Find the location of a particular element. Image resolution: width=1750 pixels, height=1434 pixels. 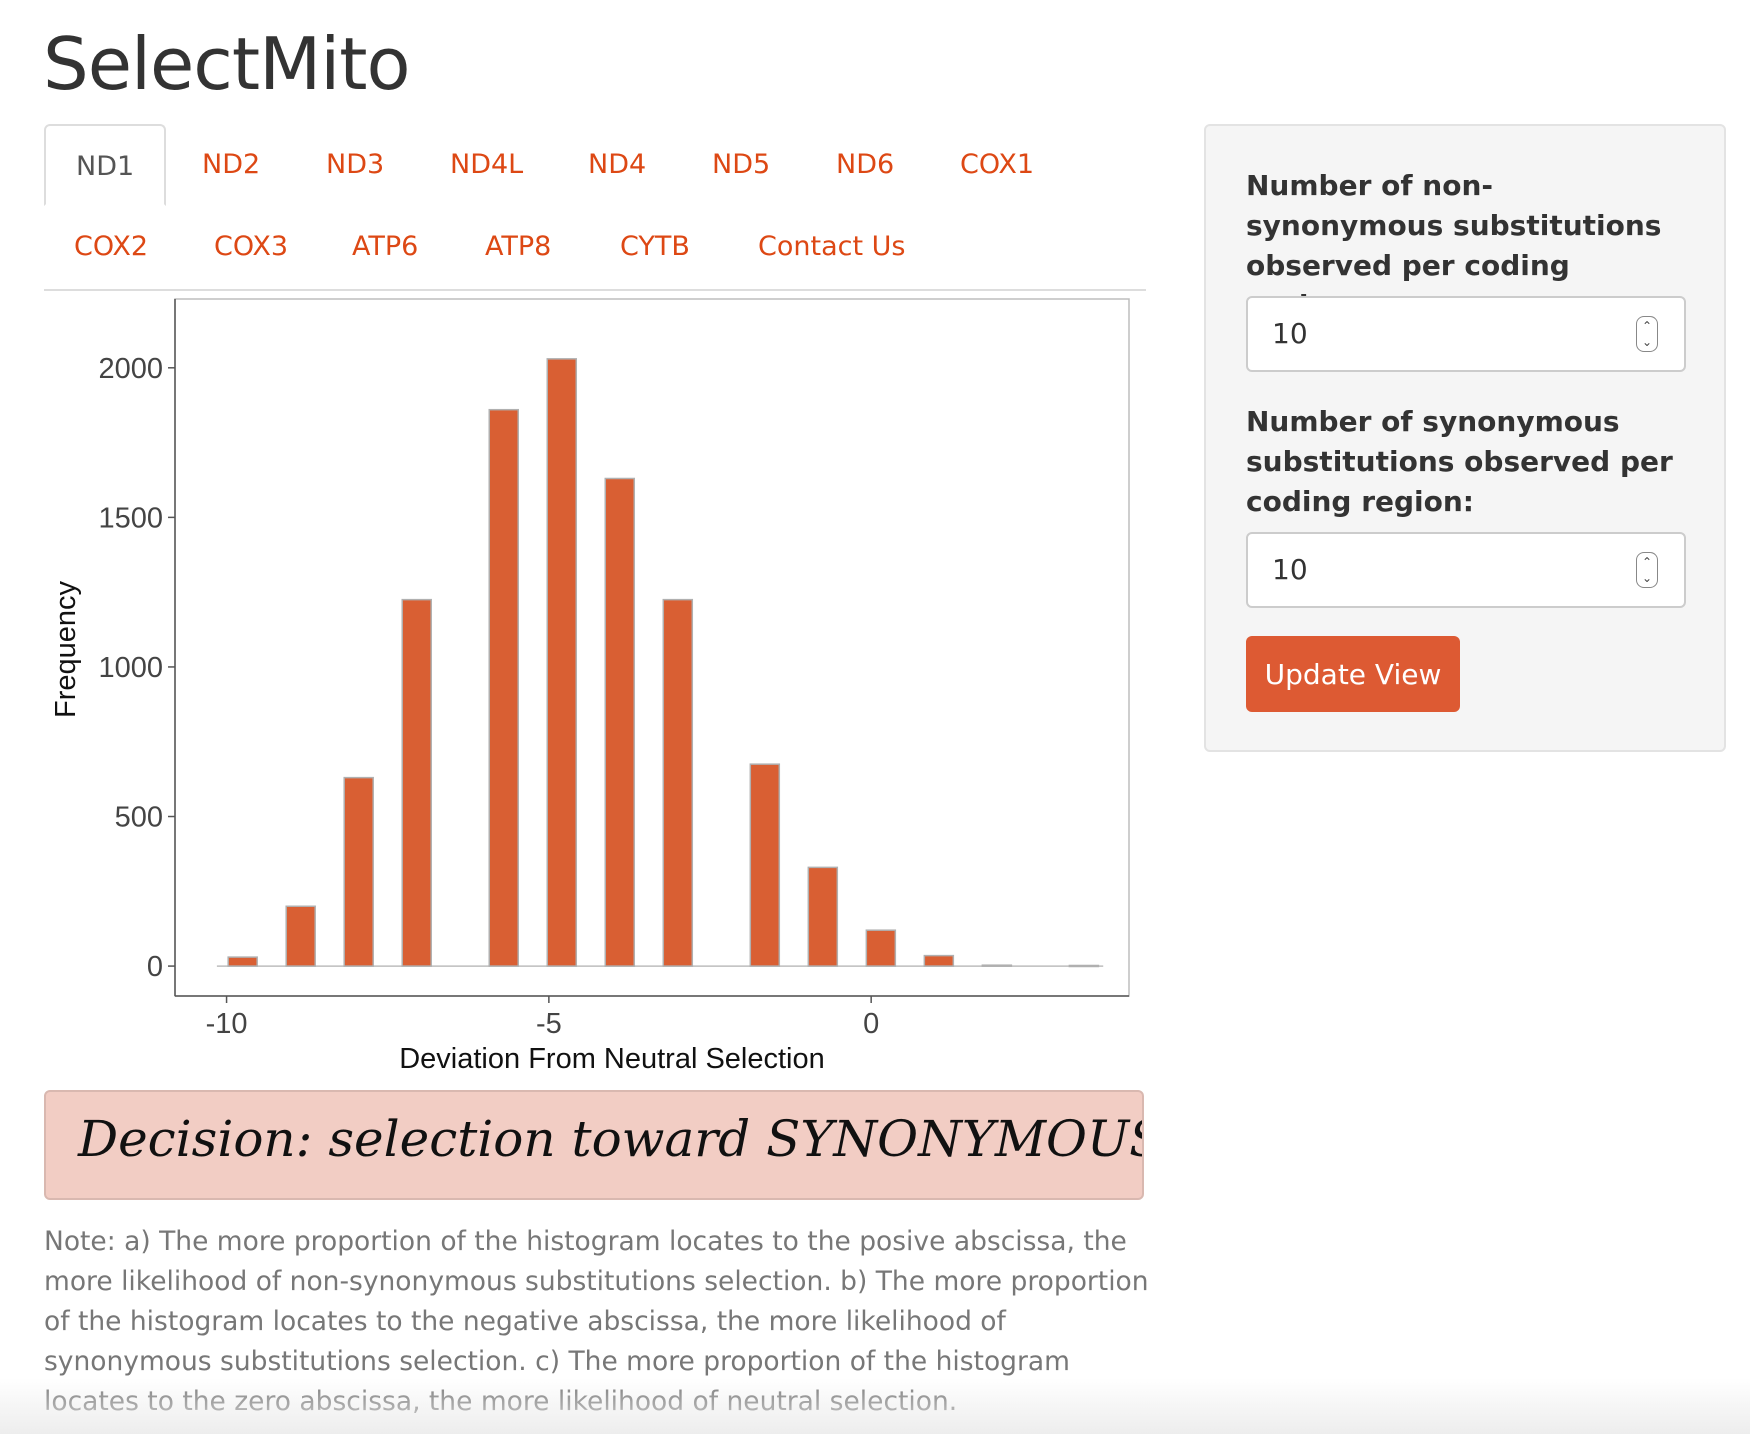

tab-nd1: ND1 is located at coordinates (105, 165).